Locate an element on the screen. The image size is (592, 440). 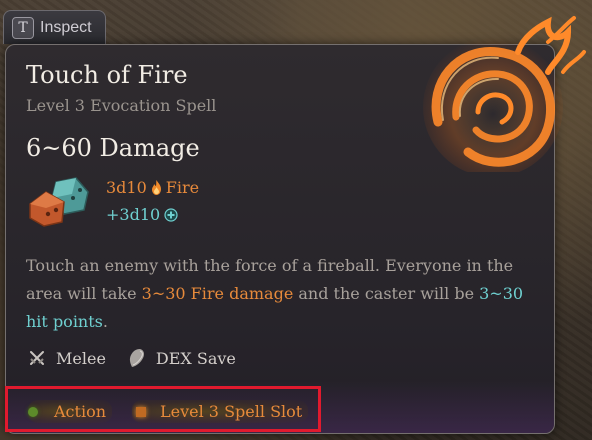
fire-damage-icon is located at coordinates (156, 187).